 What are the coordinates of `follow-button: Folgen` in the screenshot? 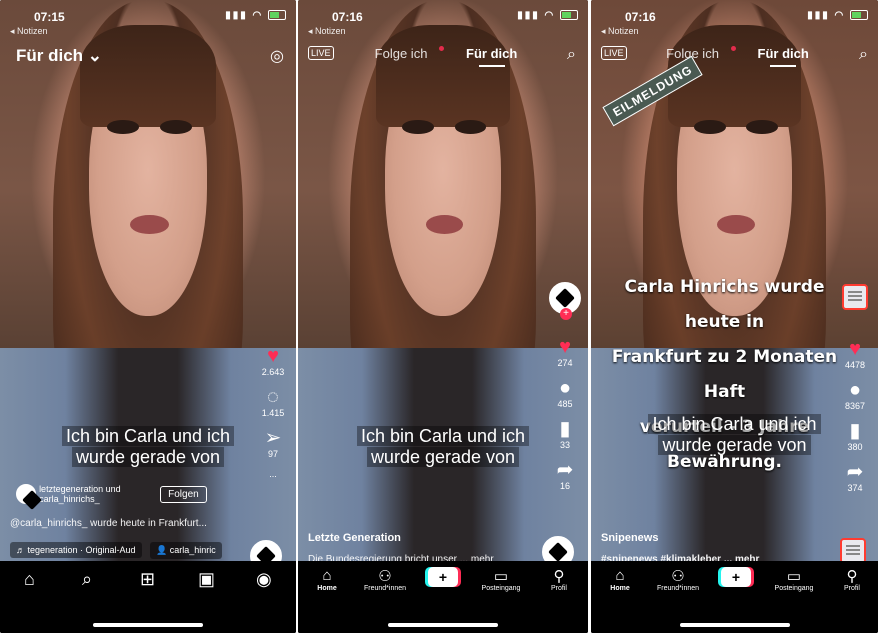 It's located at (183, 494).